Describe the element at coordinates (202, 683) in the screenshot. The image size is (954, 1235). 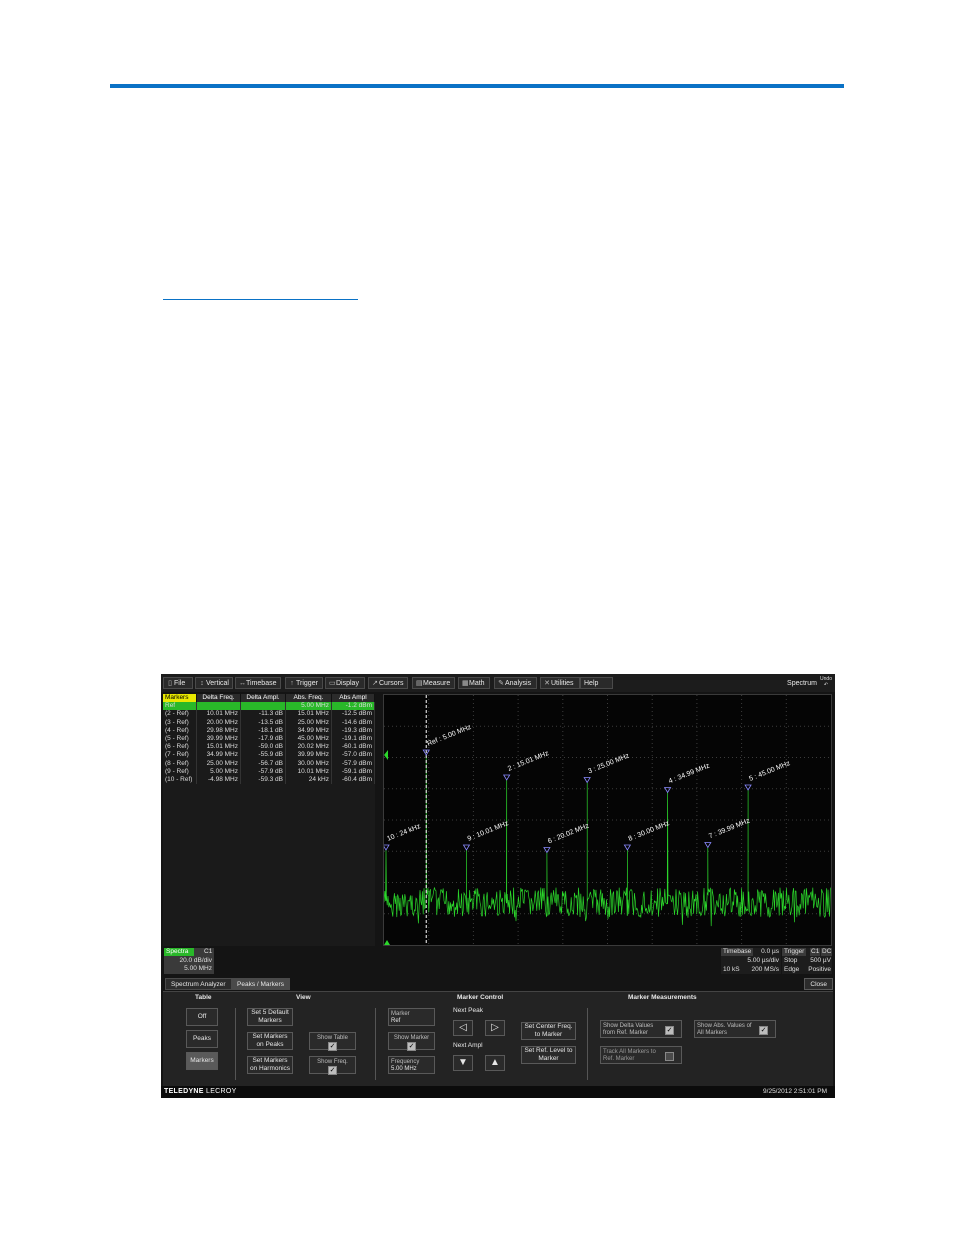
I see `vertical-icon: ↕` at that location.